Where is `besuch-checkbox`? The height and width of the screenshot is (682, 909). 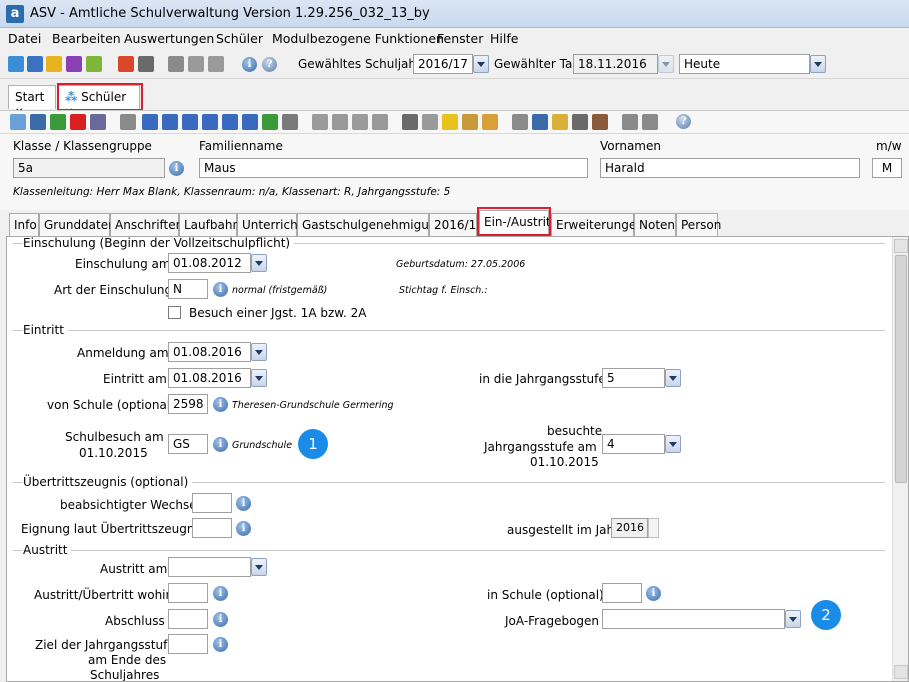 besuch-checkbox is located at coordinates (174, 312).